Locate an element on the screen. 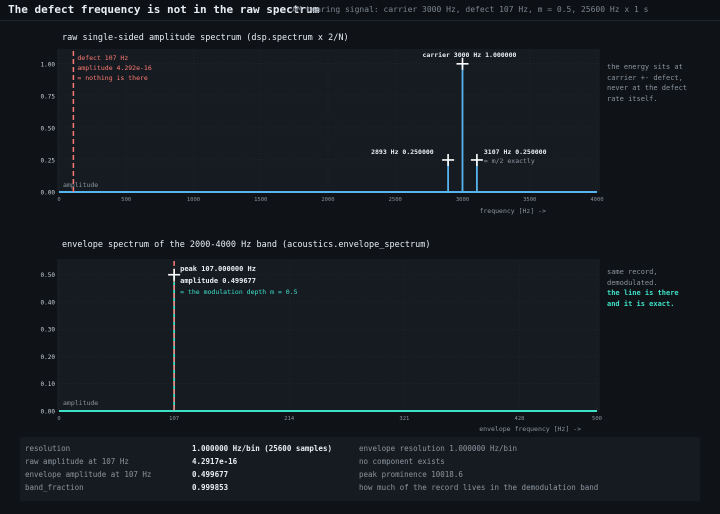 Image resolution: width=720 pixels, height=514 pixels. y-tick-label: 0.30 is located at coordinates (48, 330).